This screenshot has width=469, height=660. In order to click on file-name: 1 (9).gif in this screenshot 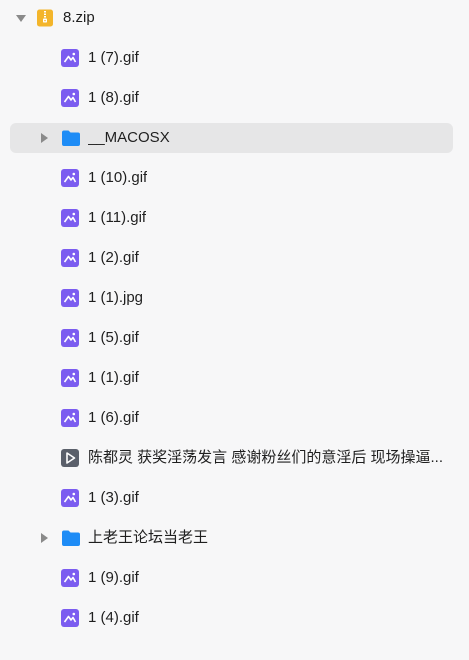, I will do `click(113, 577)`.